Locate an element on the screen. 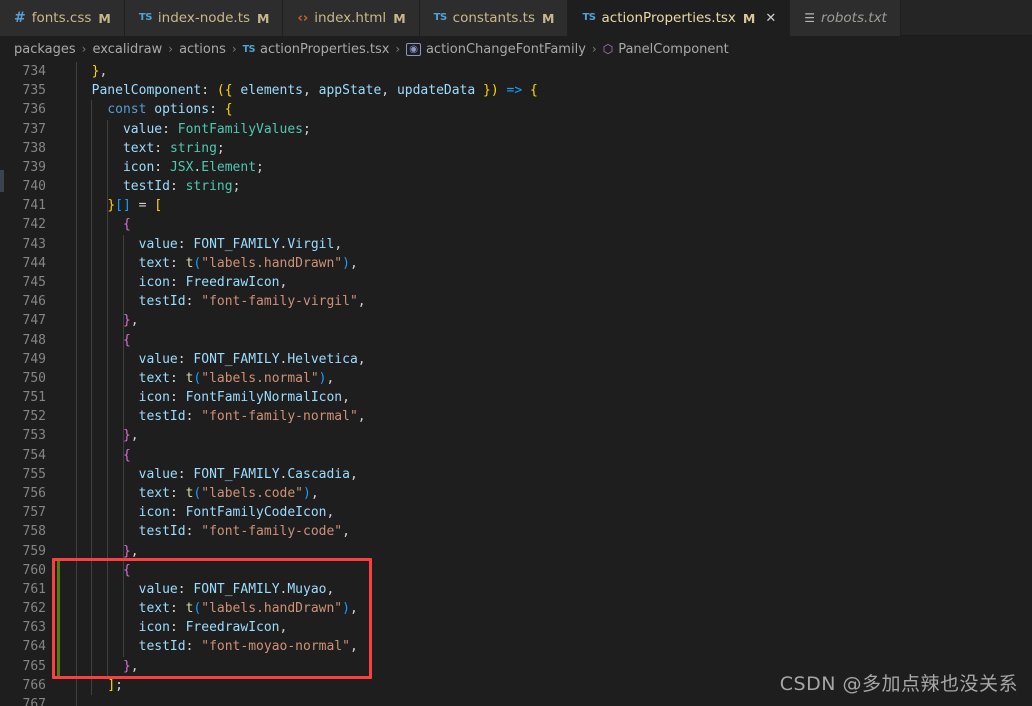  line-number: 750 is located at coordinates (34, 378).